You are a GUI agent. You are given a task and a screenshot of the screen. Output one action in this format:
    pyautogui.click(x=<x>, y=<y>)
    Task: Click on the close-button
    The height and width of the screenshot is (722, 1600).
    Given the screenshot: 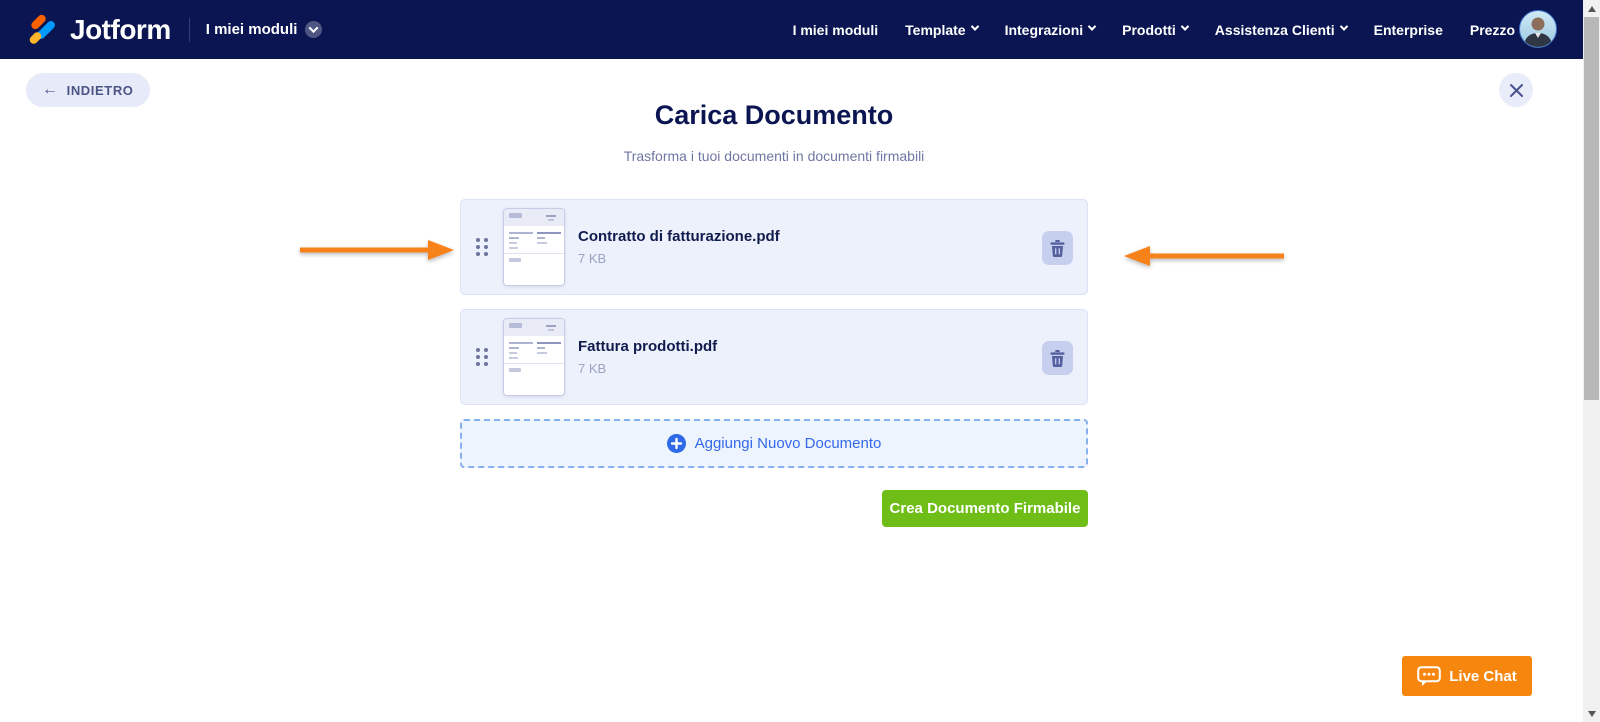 What is the action you would take?
    pyautogui.click(x=1516, y=90)
    